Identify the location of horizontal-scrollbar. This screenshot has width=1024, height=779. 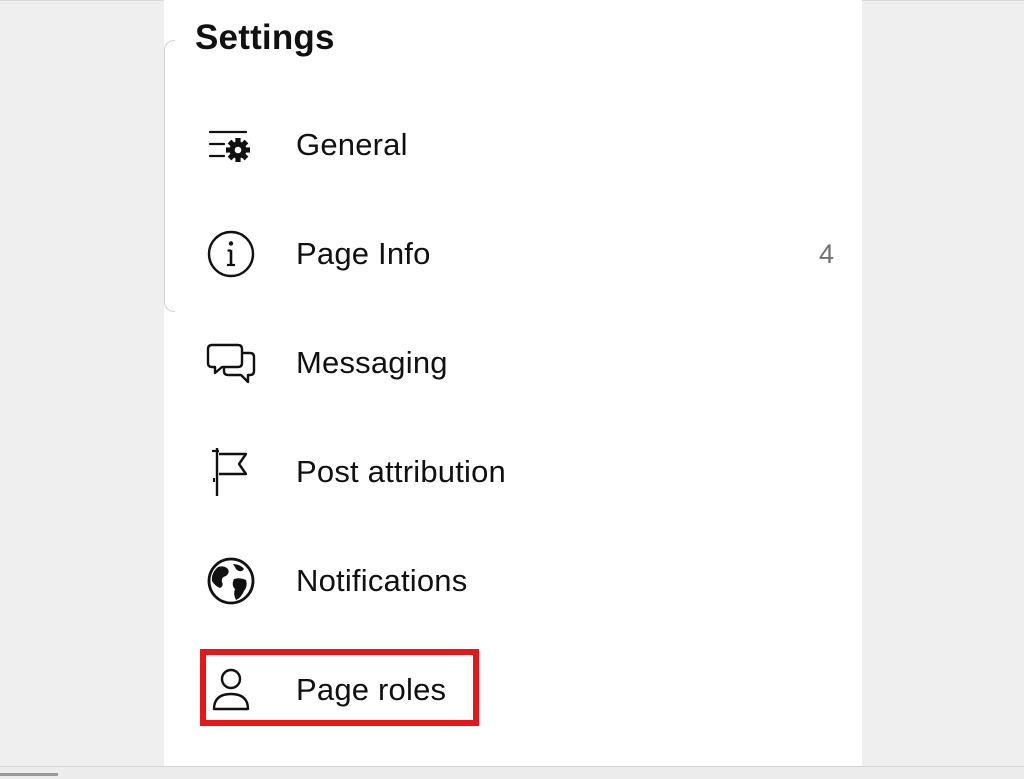
(512, 772).